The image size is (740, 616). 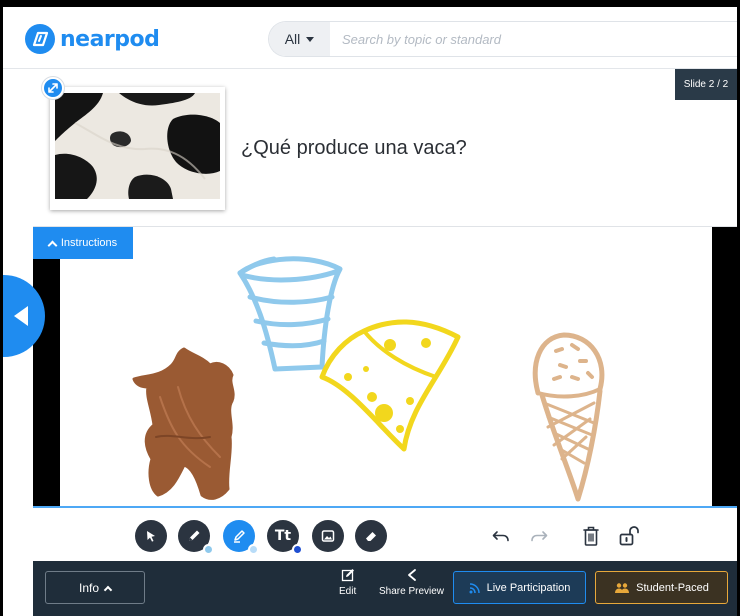 I want to click on share-preview-button: Share Preview, so click(x=411, y=582).